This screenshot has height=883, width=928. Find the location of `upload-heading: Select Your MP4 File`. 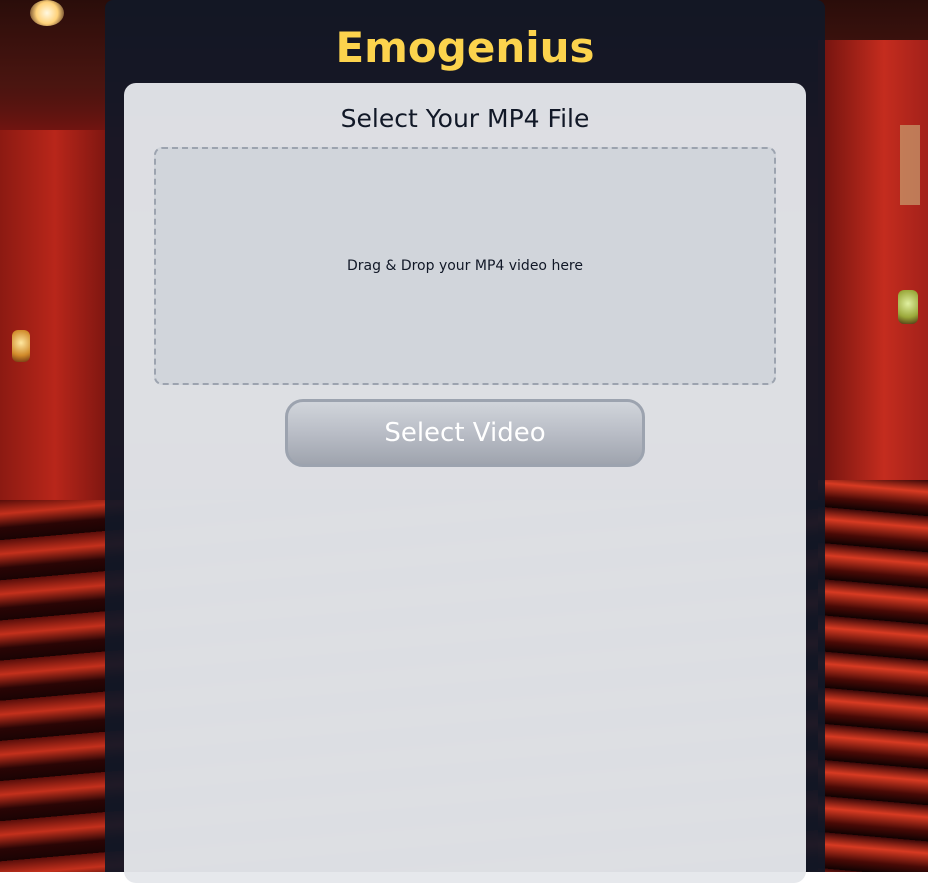

upload-heading: Select Your MP4 File is located at coordinates (465, 118).